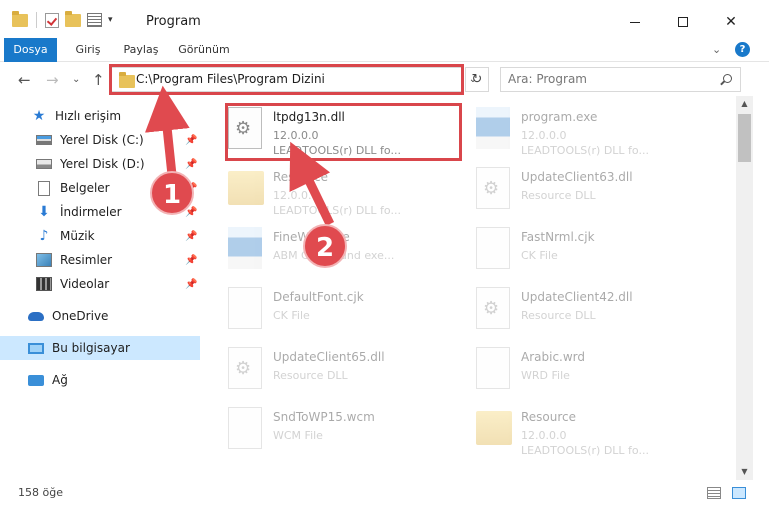 The height and width of the screenshot is (520, 769). I want to click on tab-view: Görünüm, so click(204, 50).